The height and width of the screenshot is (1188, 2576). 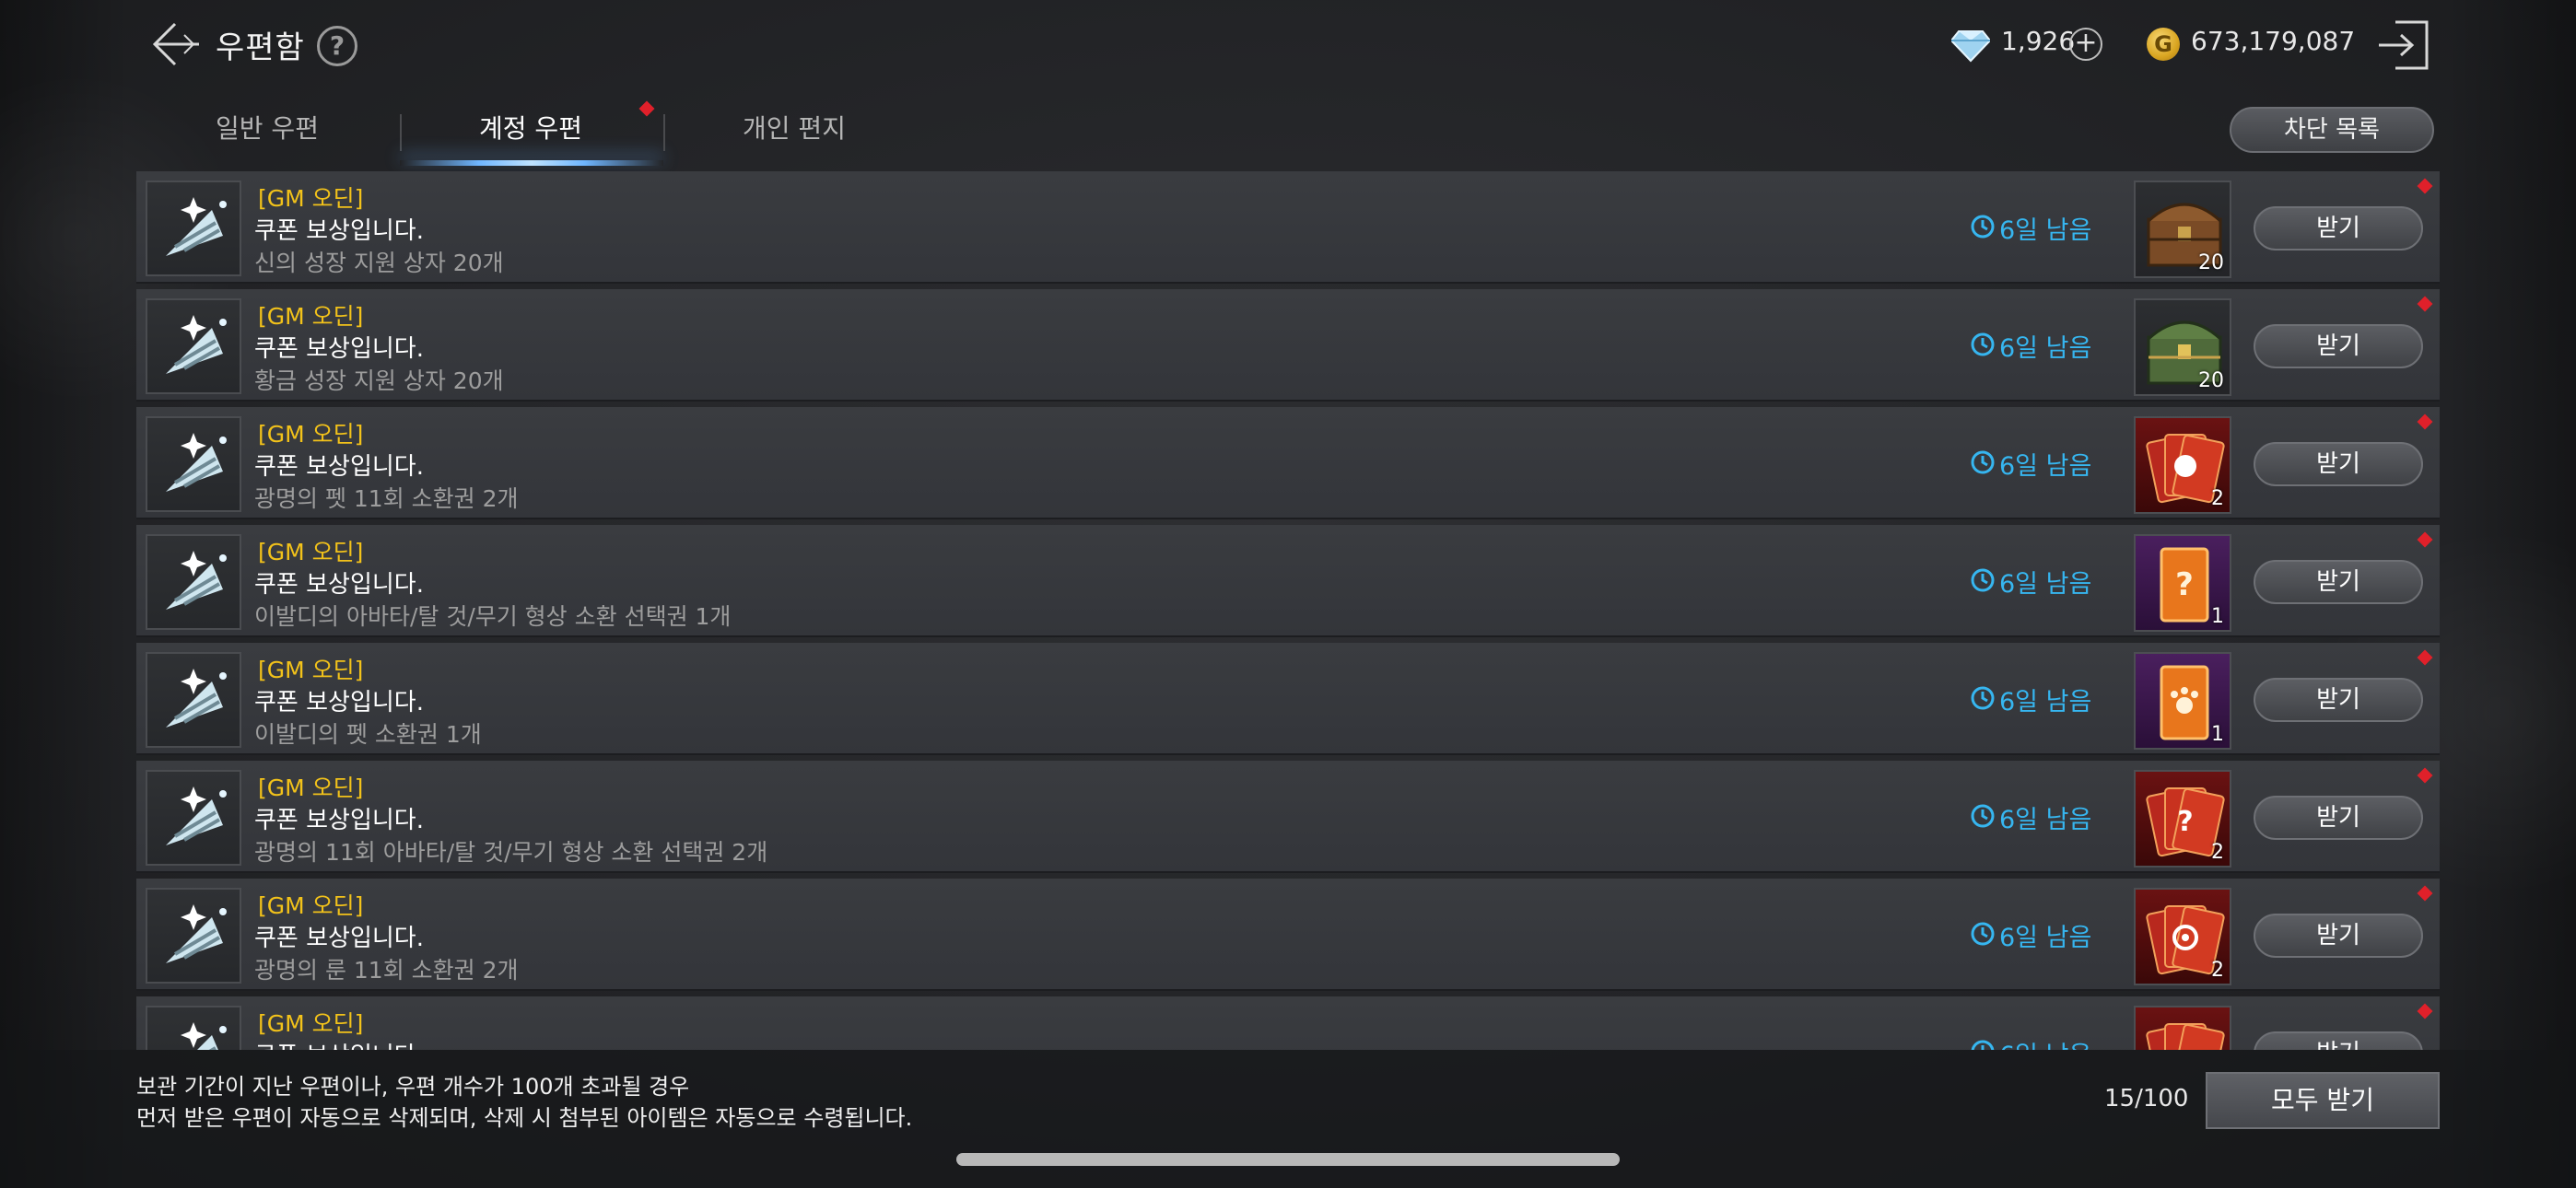 I want to click on tab-general-mail: 일반 우편, so click(x=267, y=138).